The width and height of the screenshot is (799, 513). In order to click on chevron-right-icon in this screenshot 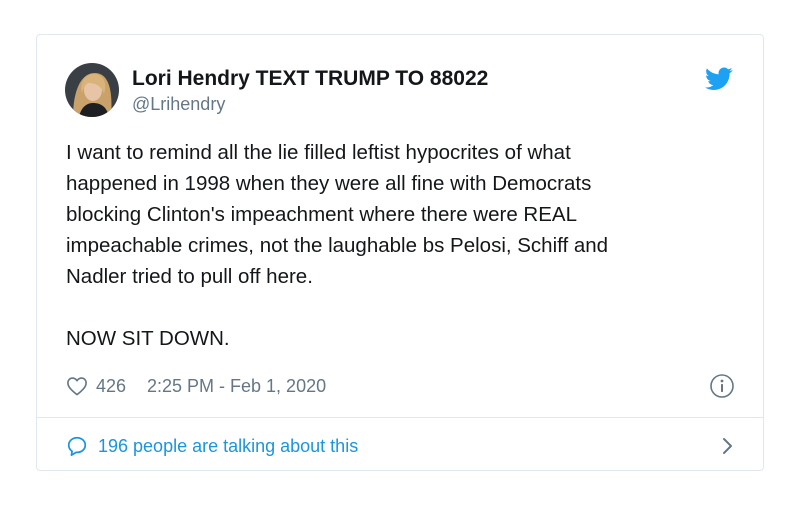, I will do `click(728, 446)`.